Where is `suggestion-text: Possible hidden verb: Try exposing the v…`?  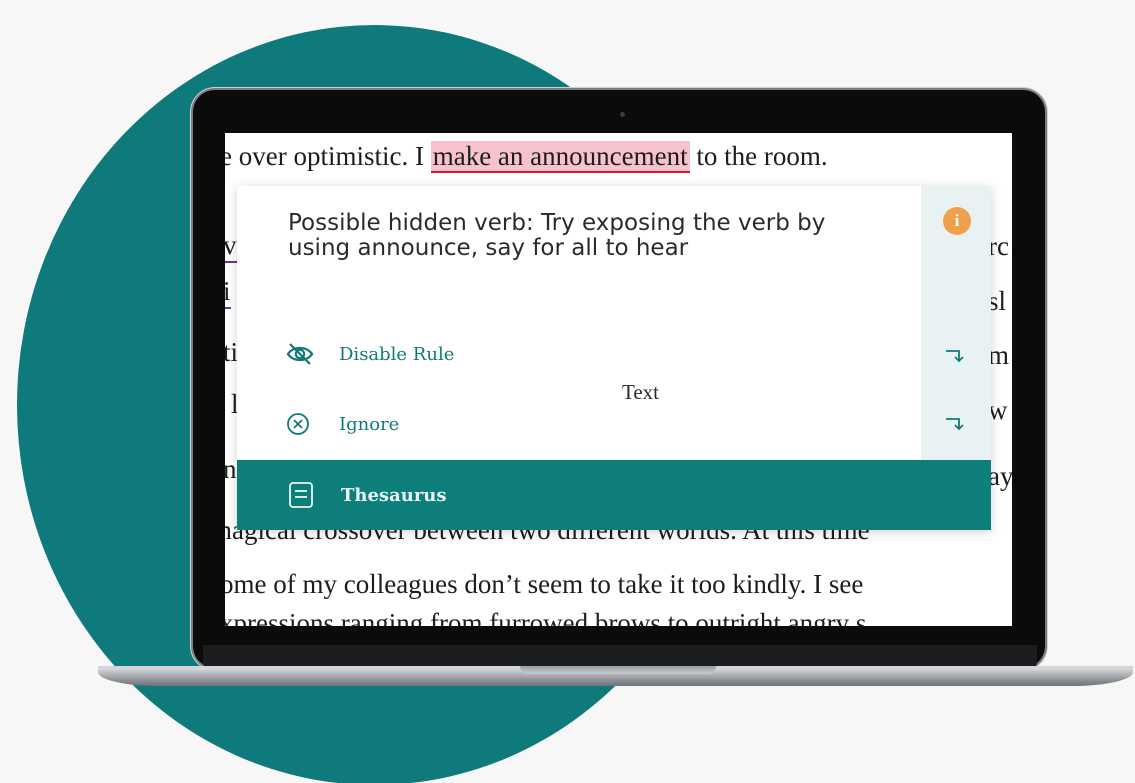
suggestion-text: Possible hidden verb: Try exposing the v… is located at coordinates (557, 235).